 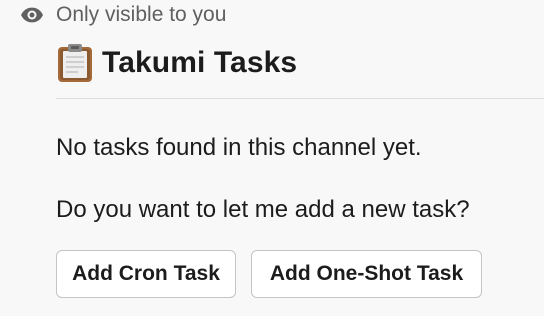 What do you see at coordinates (141, 14) in the screenshot?
I see `visibility-label: Only visible to you` at bounding box center [141, 14].